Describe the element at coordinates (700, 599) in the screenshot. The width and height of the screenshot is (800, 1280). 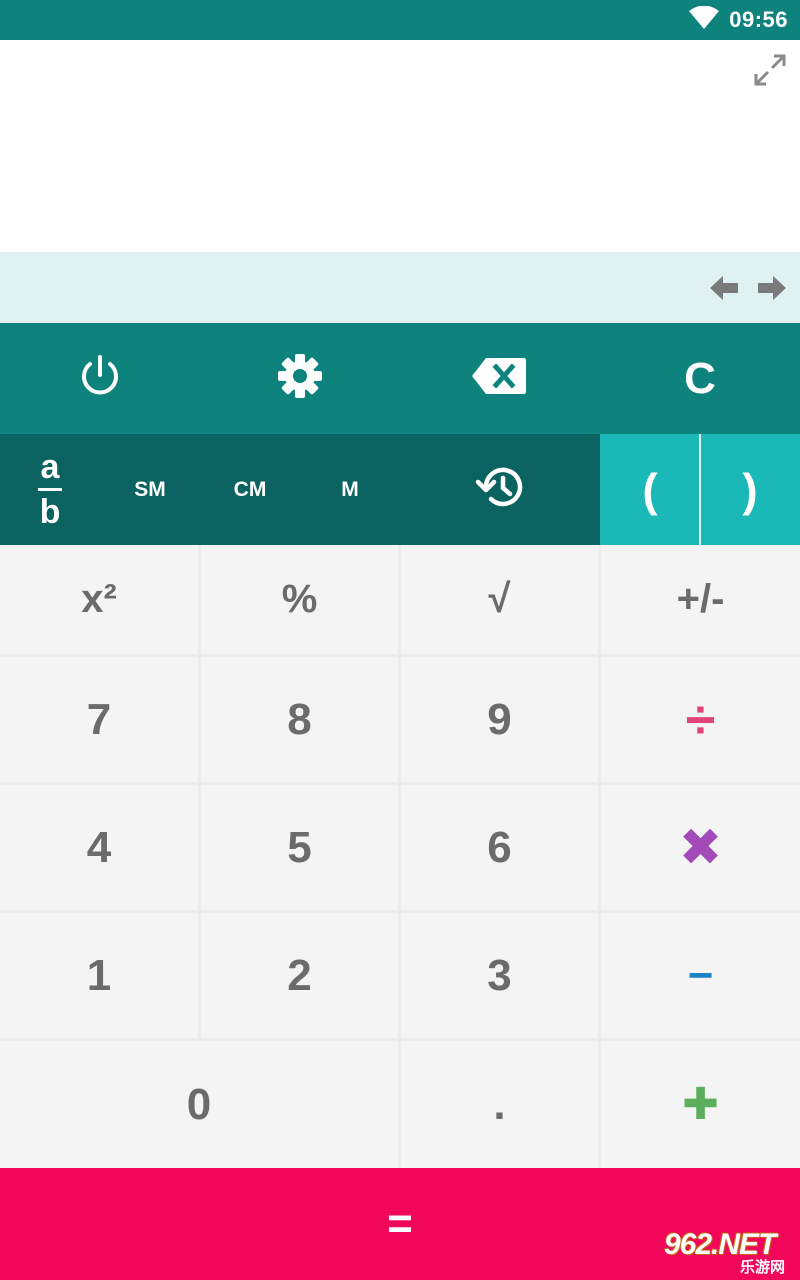
I see `negate-key: +/-` at that location.